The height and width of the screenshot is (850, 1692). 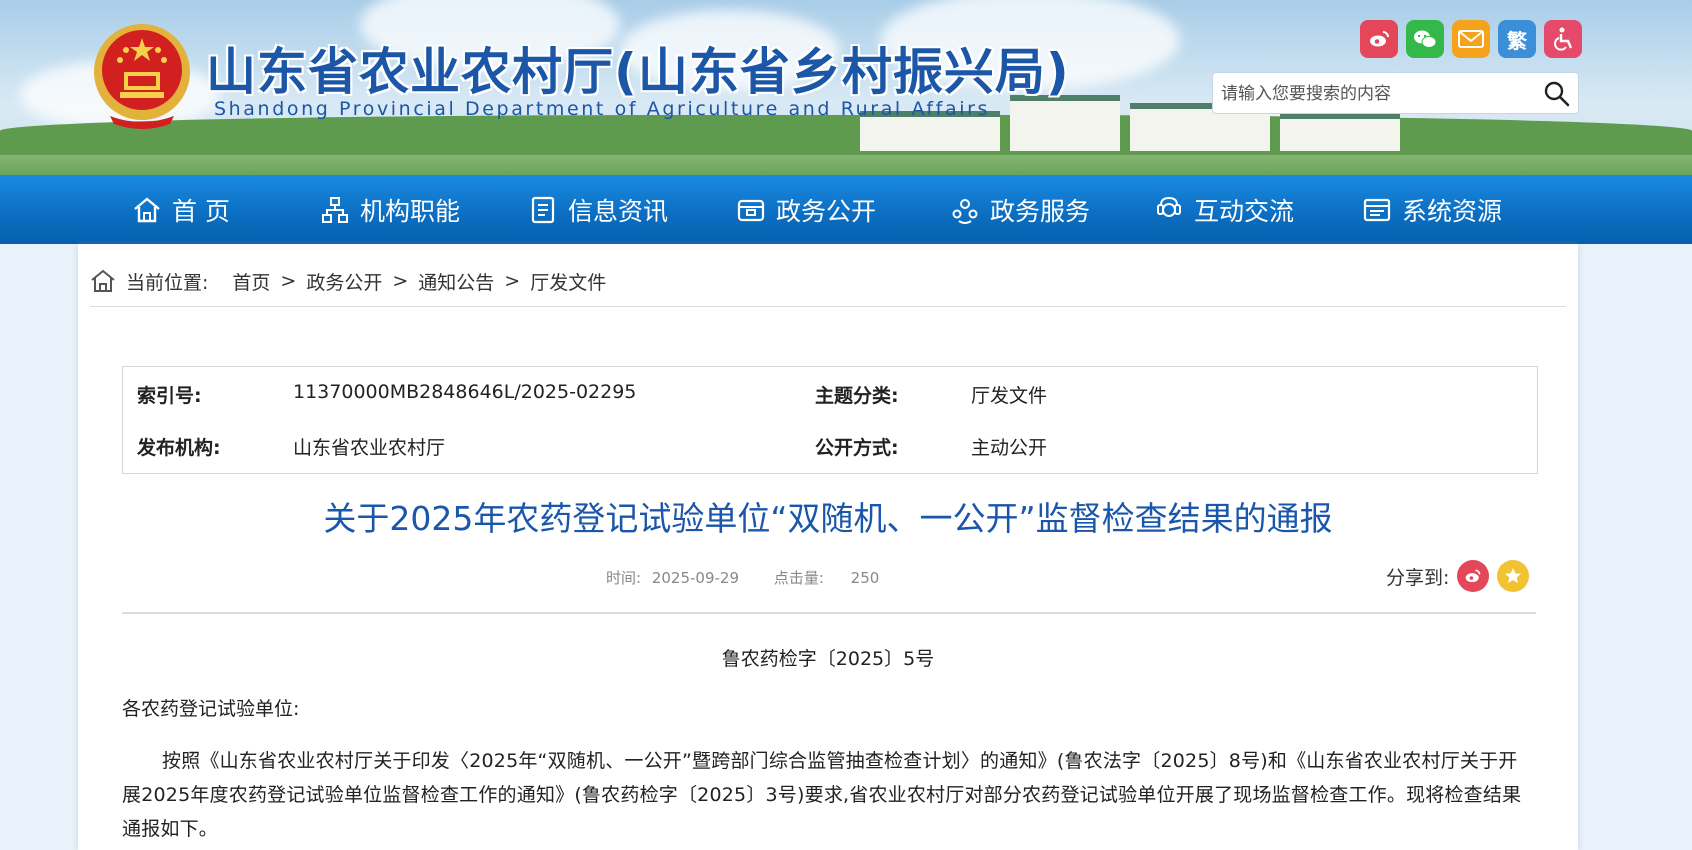 I want to click on nav-item-label: 机构职能, so click(x=410, y=211).